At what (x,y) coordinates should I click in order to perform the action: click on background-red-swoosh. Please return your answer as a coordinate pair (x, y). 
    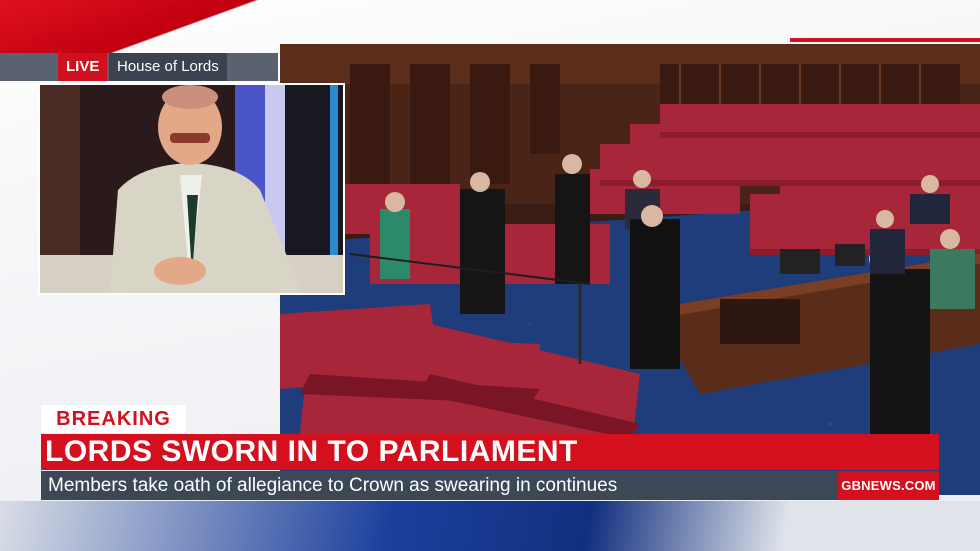
    Looking at the image, I should click on (130, 30).